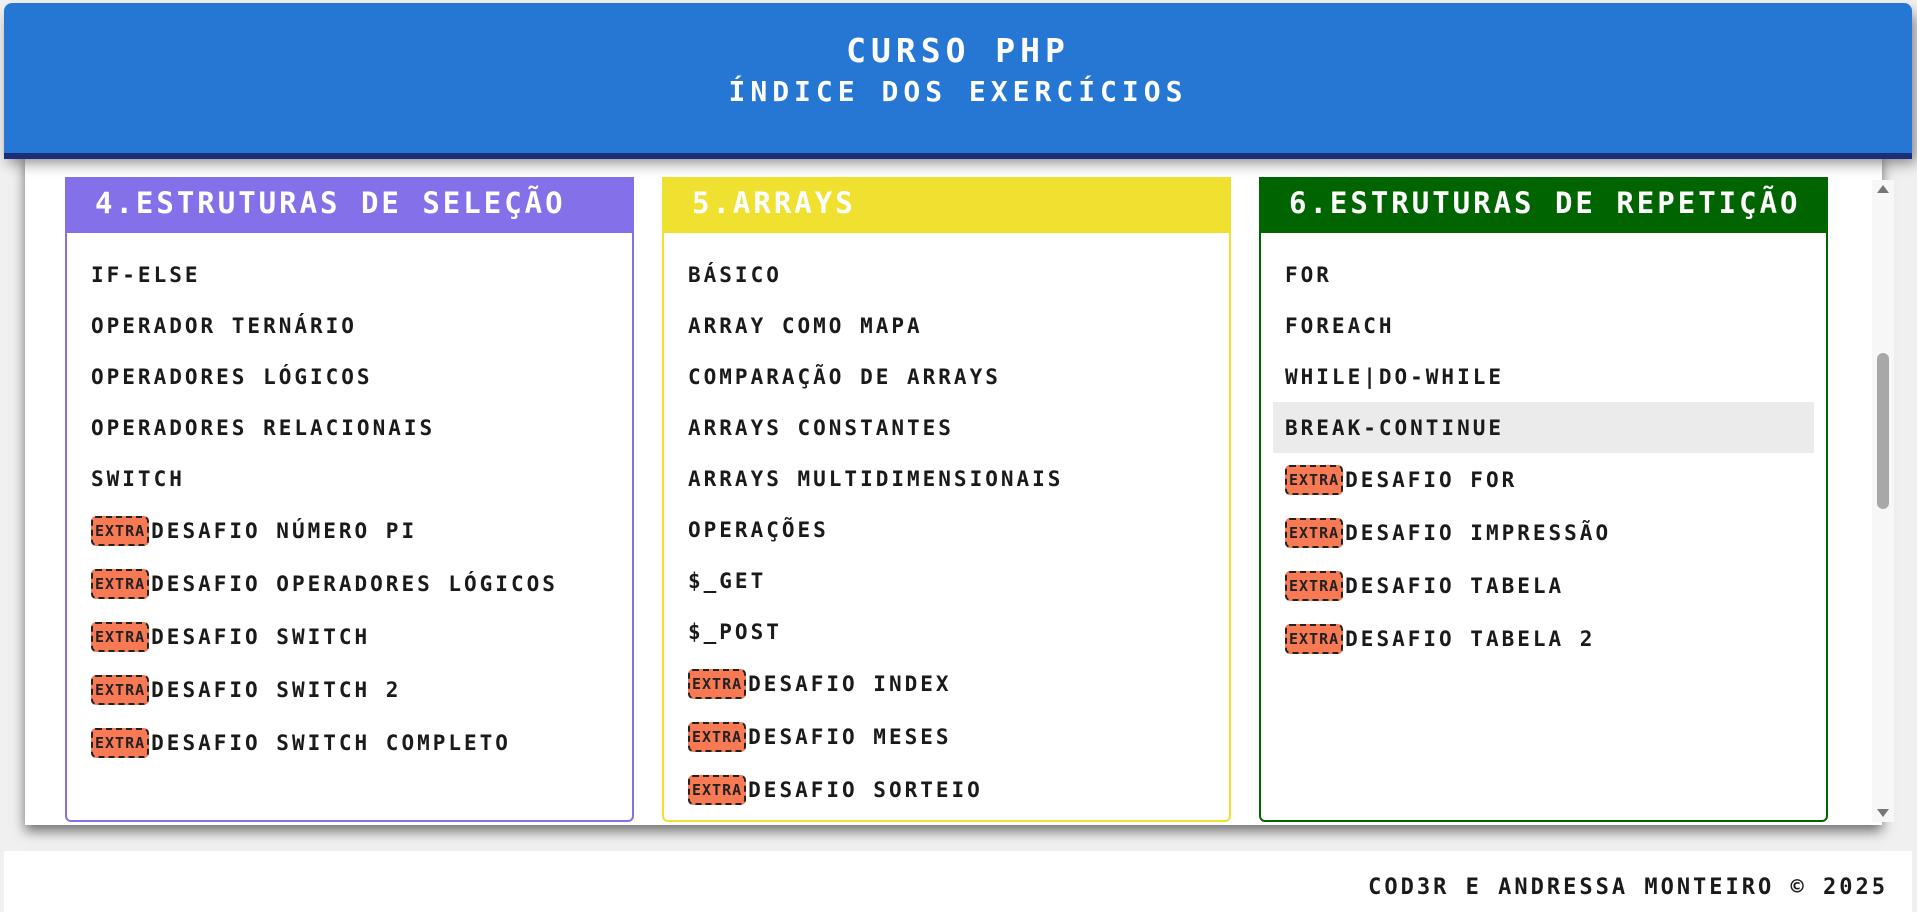 The height and width of the screenshot is (912, 1917). Describe the element at coordinates (138, 478) in the screenshot. I see `exercise-label: SWITCH` at that location.